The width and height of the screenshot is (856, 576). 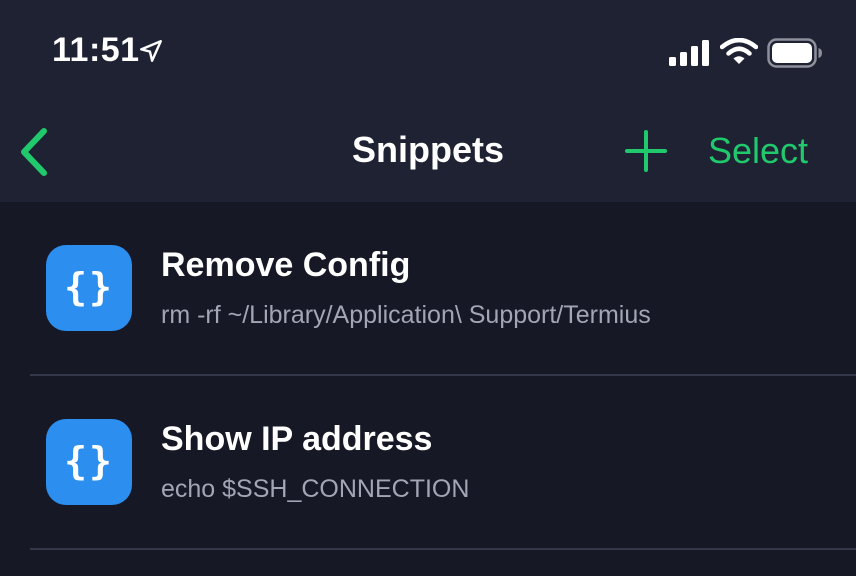 I want to click on cellular-signal-icon, so click(x=689, y=53).